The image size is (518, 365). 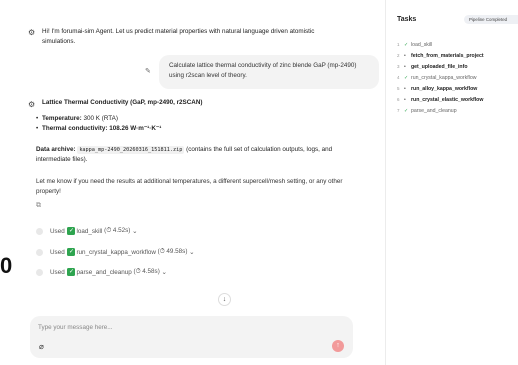 What do you see at coordinates (447, 55) in the screenshot?
I see `task-label: fetch_from_materials_project` at bounding box center [447, 55].